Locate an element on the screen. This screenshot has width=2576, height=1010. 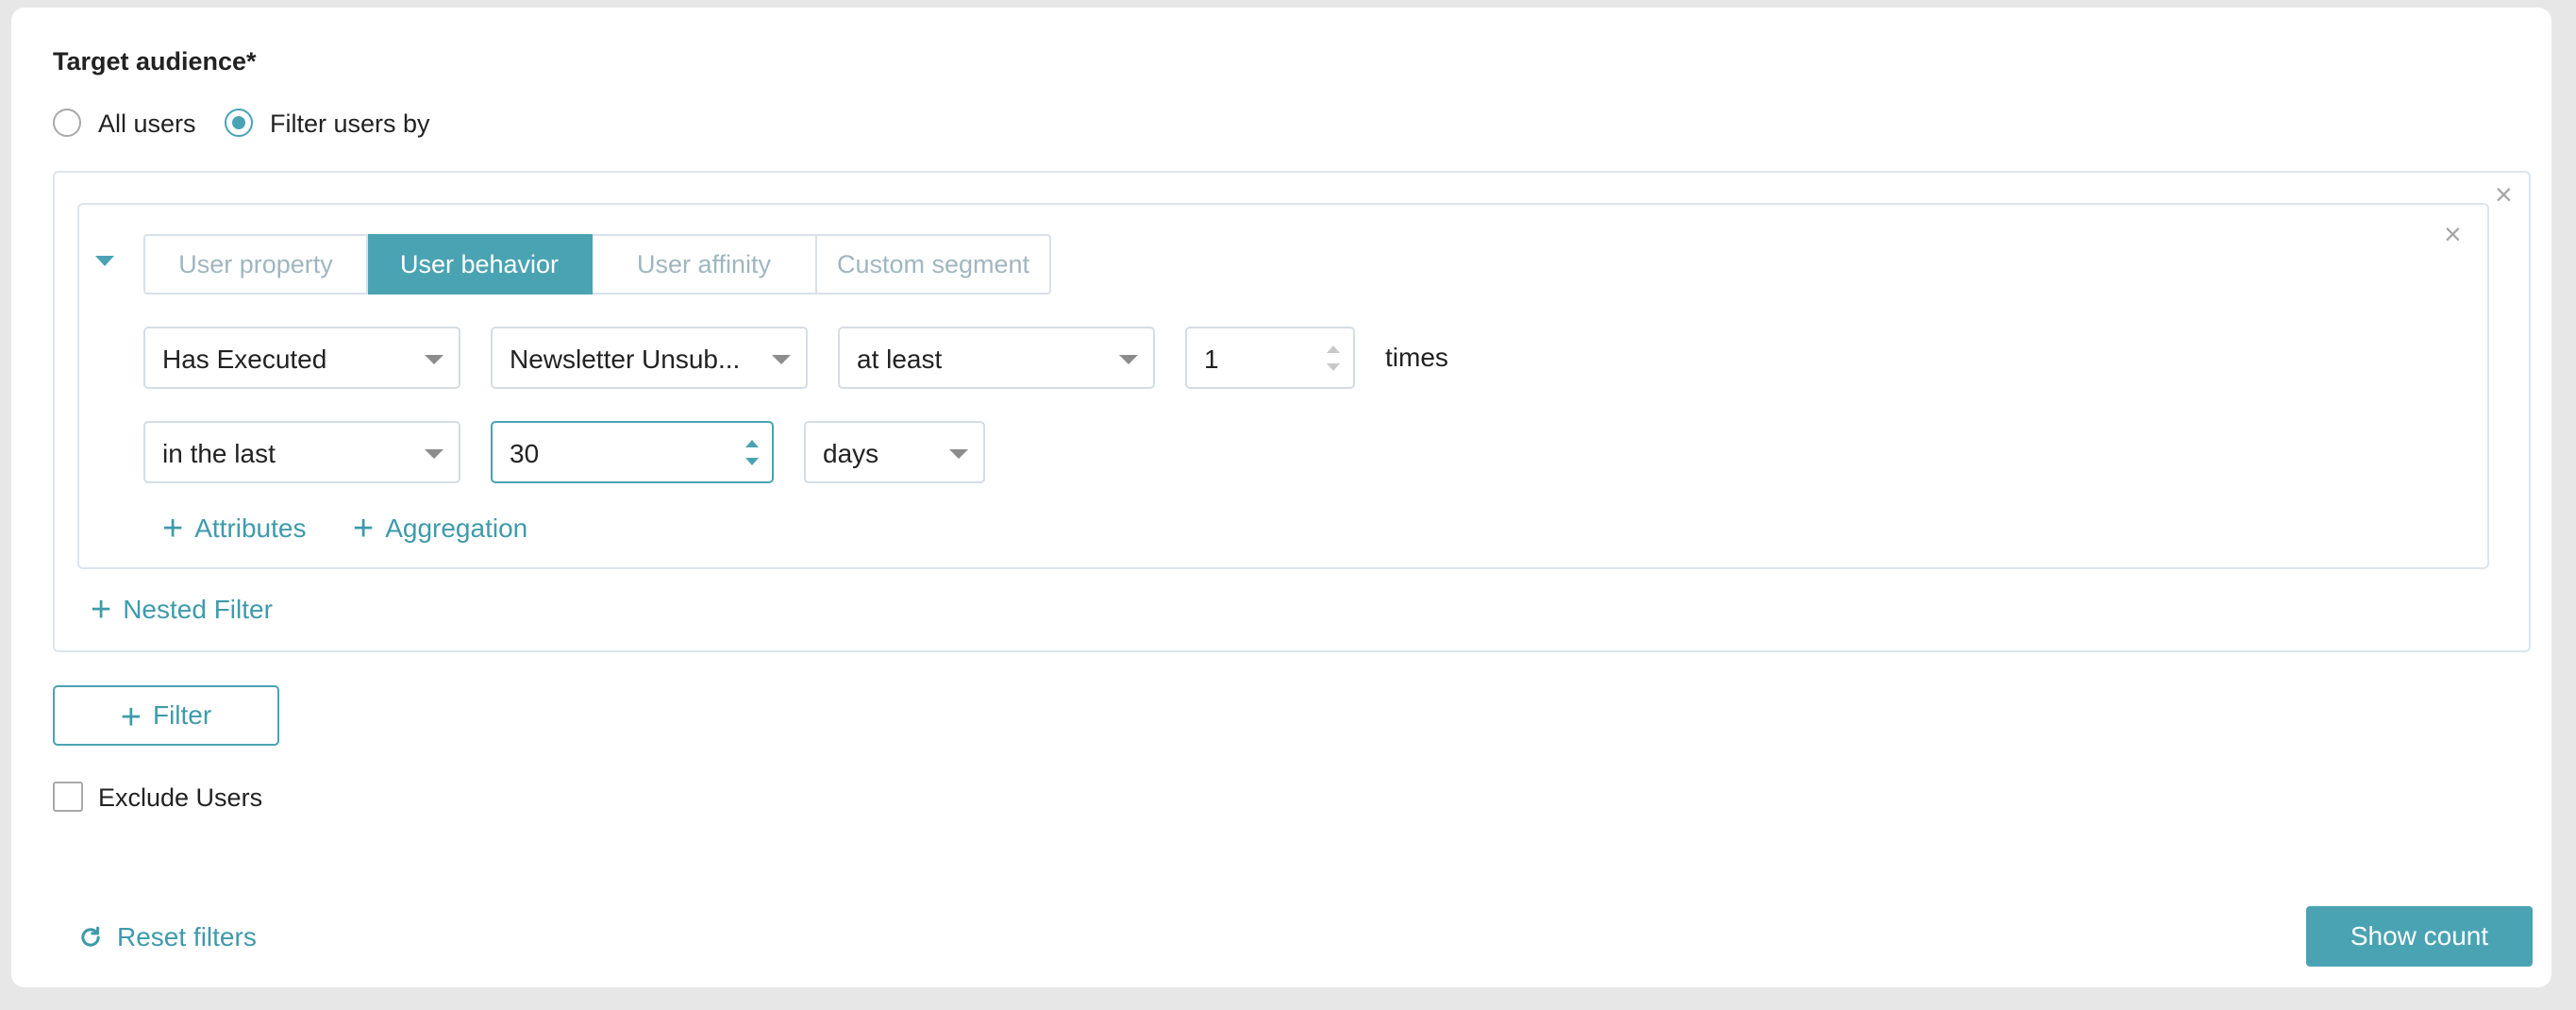
add-aggregation-label: Aggregation is located at coordinates (456, 528).